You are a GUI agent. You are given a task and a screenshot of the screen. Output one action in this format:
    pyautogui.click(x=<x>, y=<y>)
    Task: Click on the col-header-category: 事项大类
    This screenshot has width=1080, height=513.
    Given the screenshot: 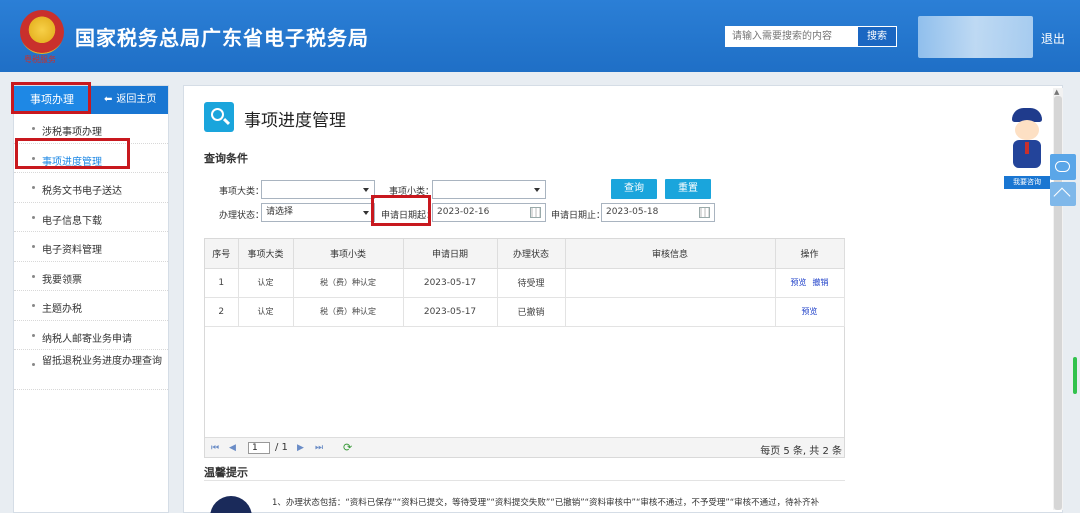 What is the action you would take?
    pyautogui.click(x=266, y=254)
    